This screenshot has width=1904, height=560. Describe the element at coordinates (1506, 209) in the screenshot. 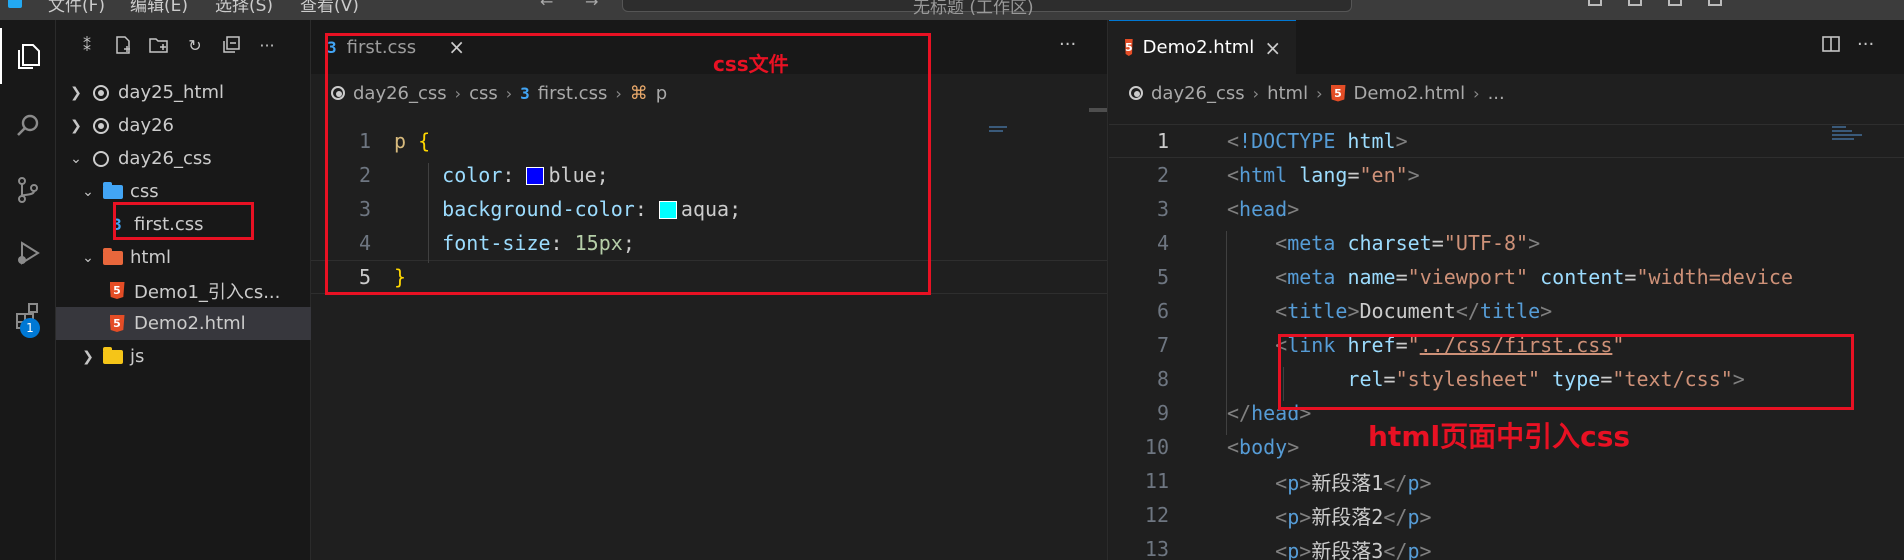

I see `code-line: 3 <head>` at that location.